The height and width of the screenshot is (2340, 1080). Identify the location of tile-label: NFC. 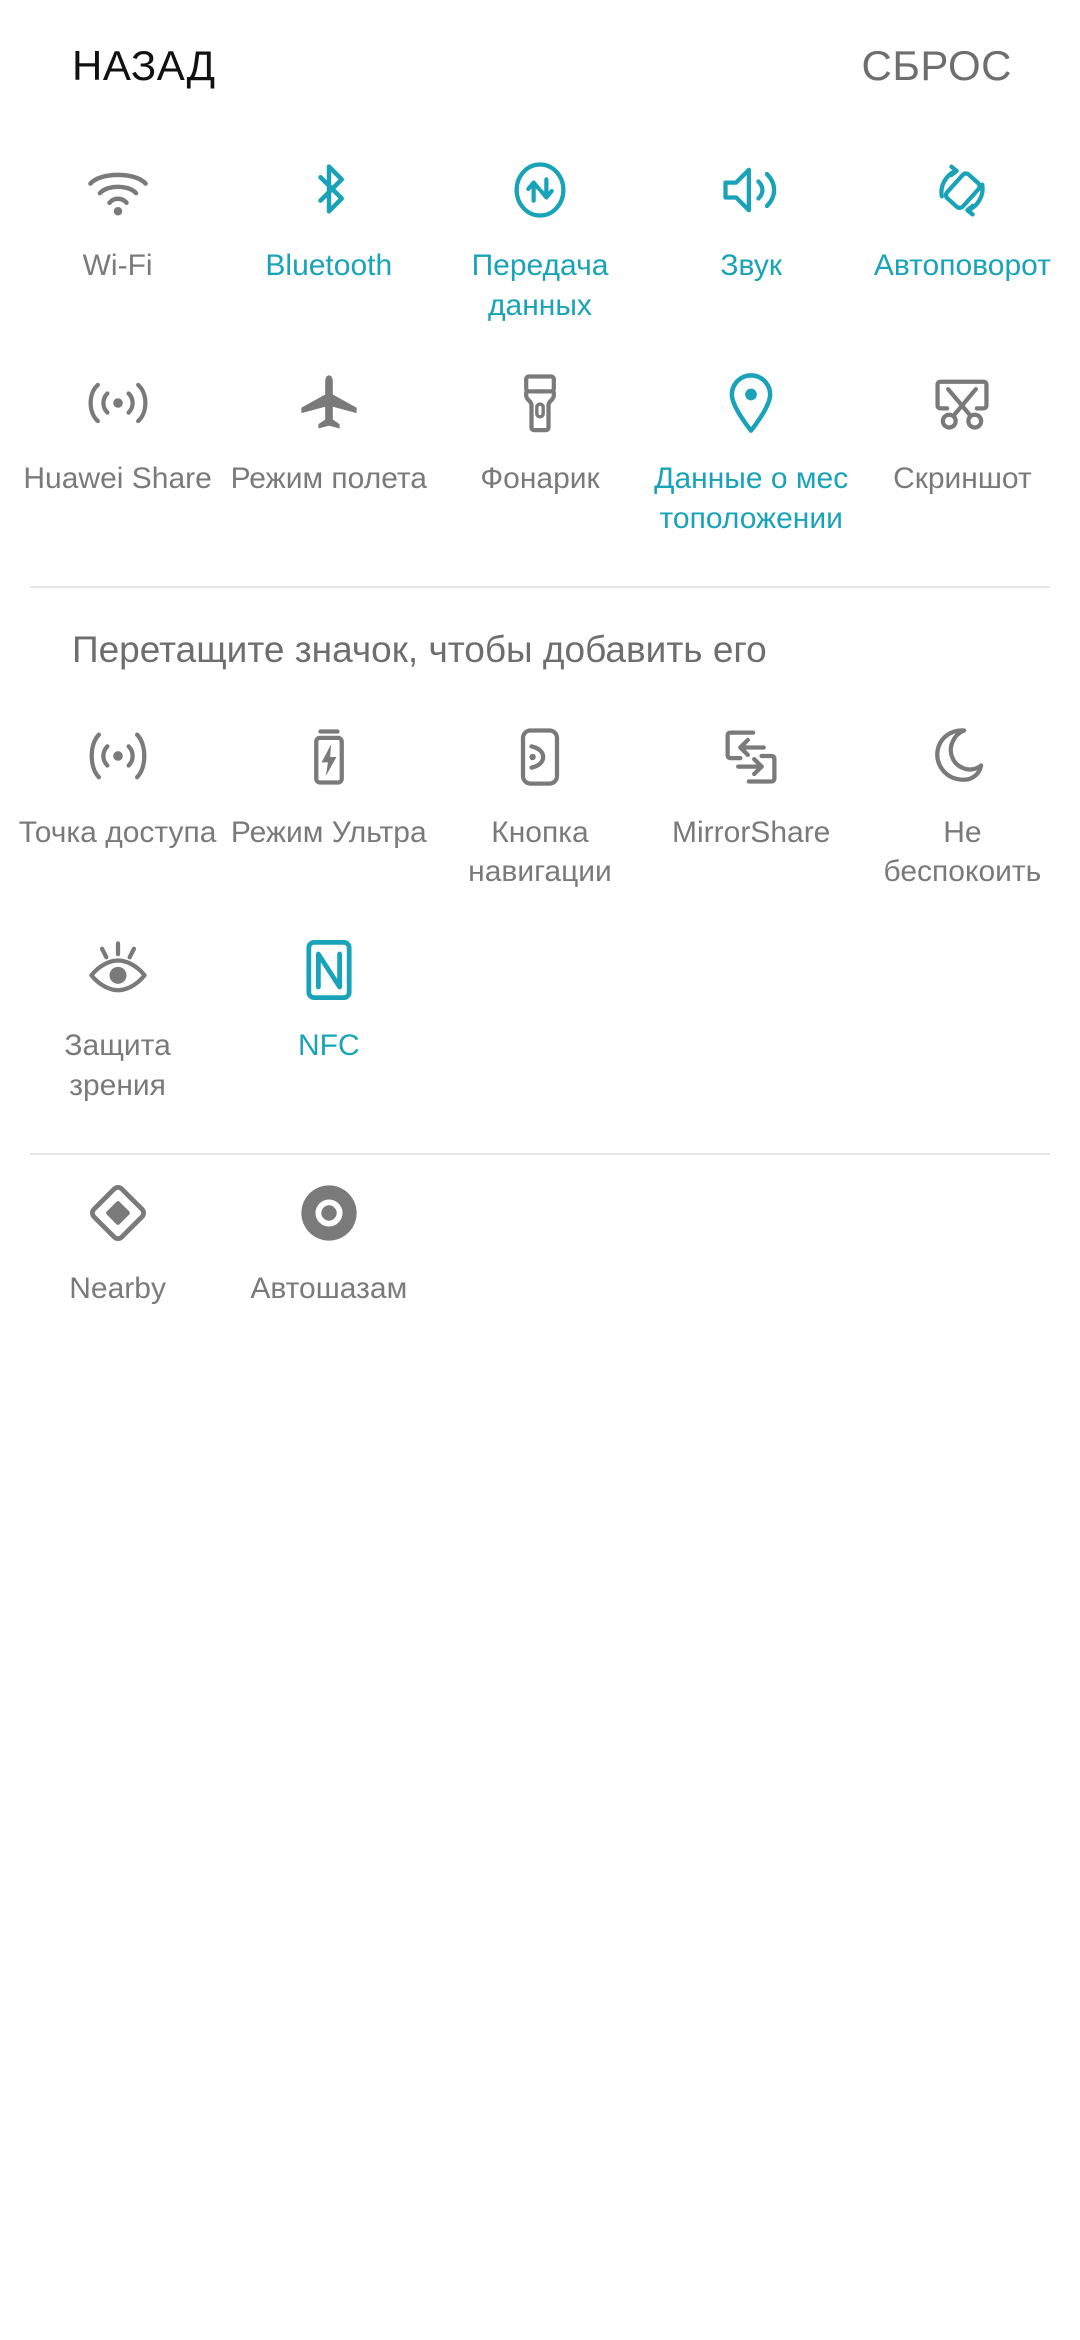
(328, 1045).